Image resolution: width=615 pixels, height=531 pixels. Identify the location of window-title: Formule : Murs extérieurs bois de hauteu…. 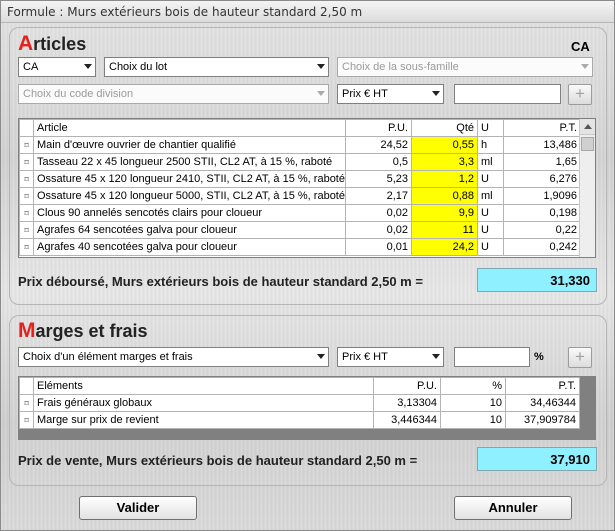
(307, 12).